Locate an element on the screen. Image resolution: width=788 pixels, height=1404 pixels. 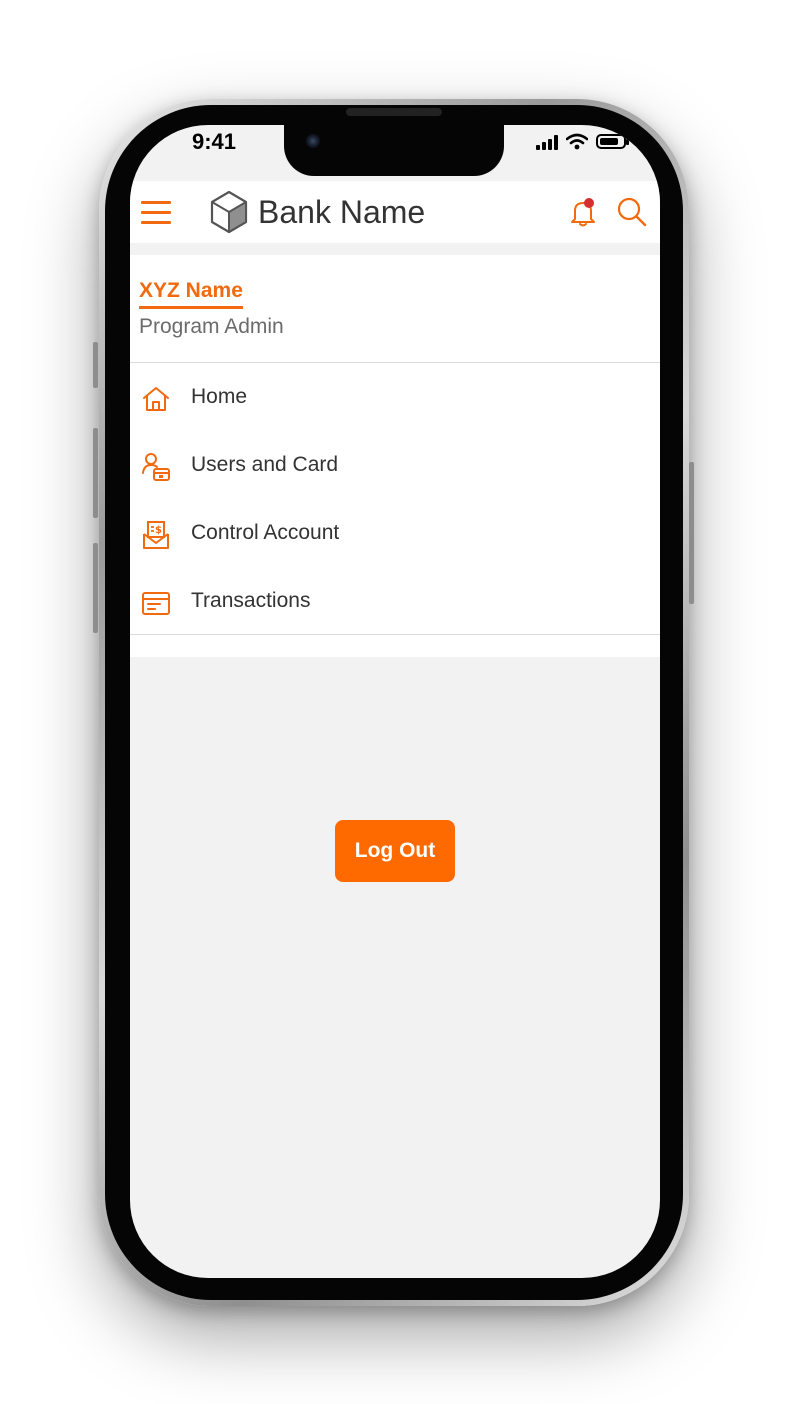
mute-switch is located at coordinates (95, 365).